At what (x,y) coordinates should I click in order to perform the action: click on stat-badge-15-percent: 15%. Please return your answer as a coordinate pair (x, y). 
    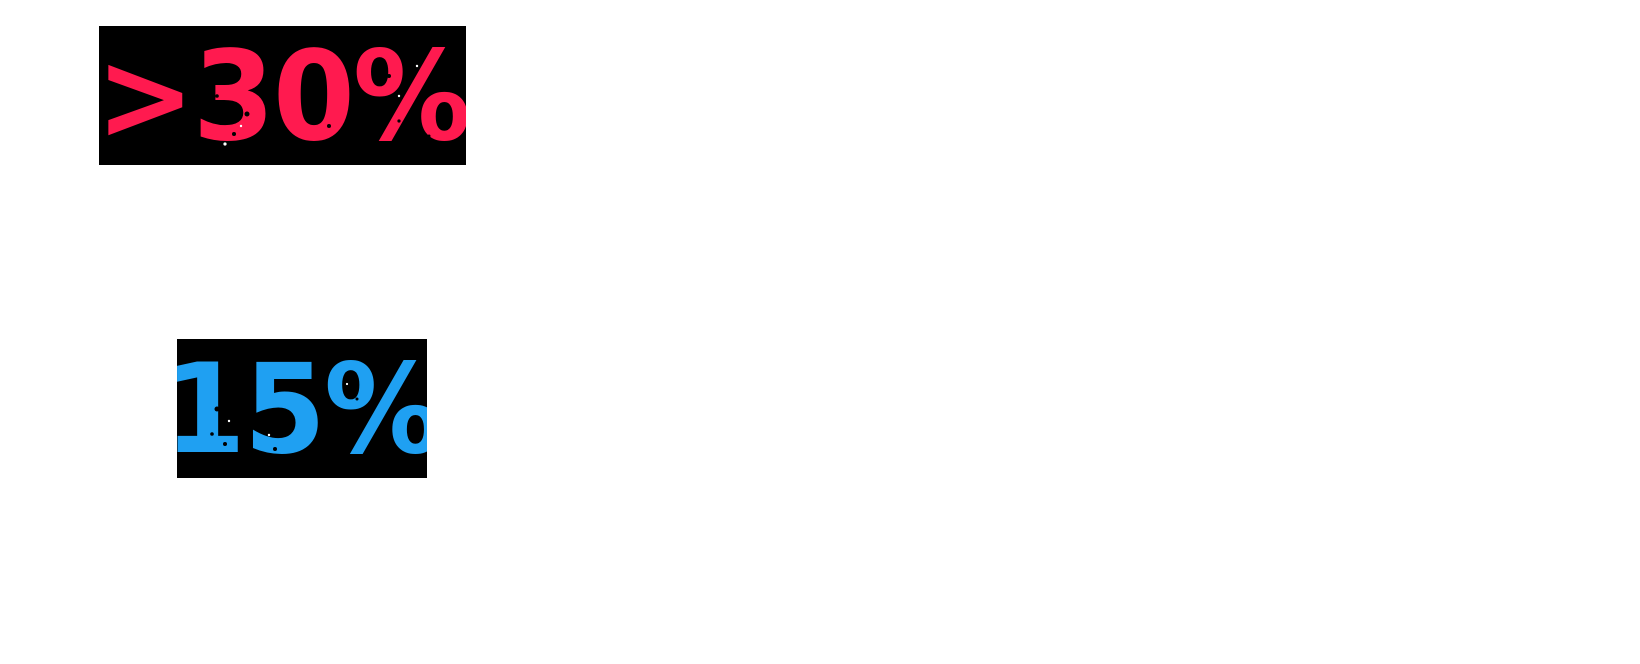
    Looking at the image, I should click on (302, 408).